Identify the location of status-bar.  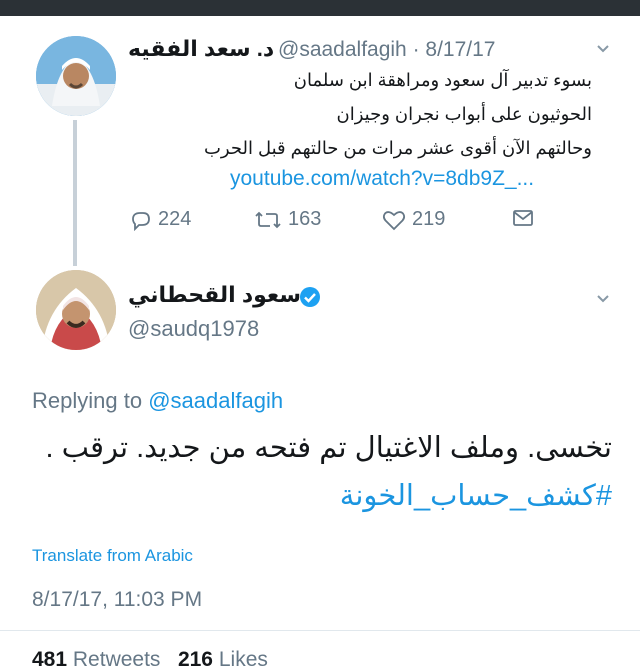
(320, 8).